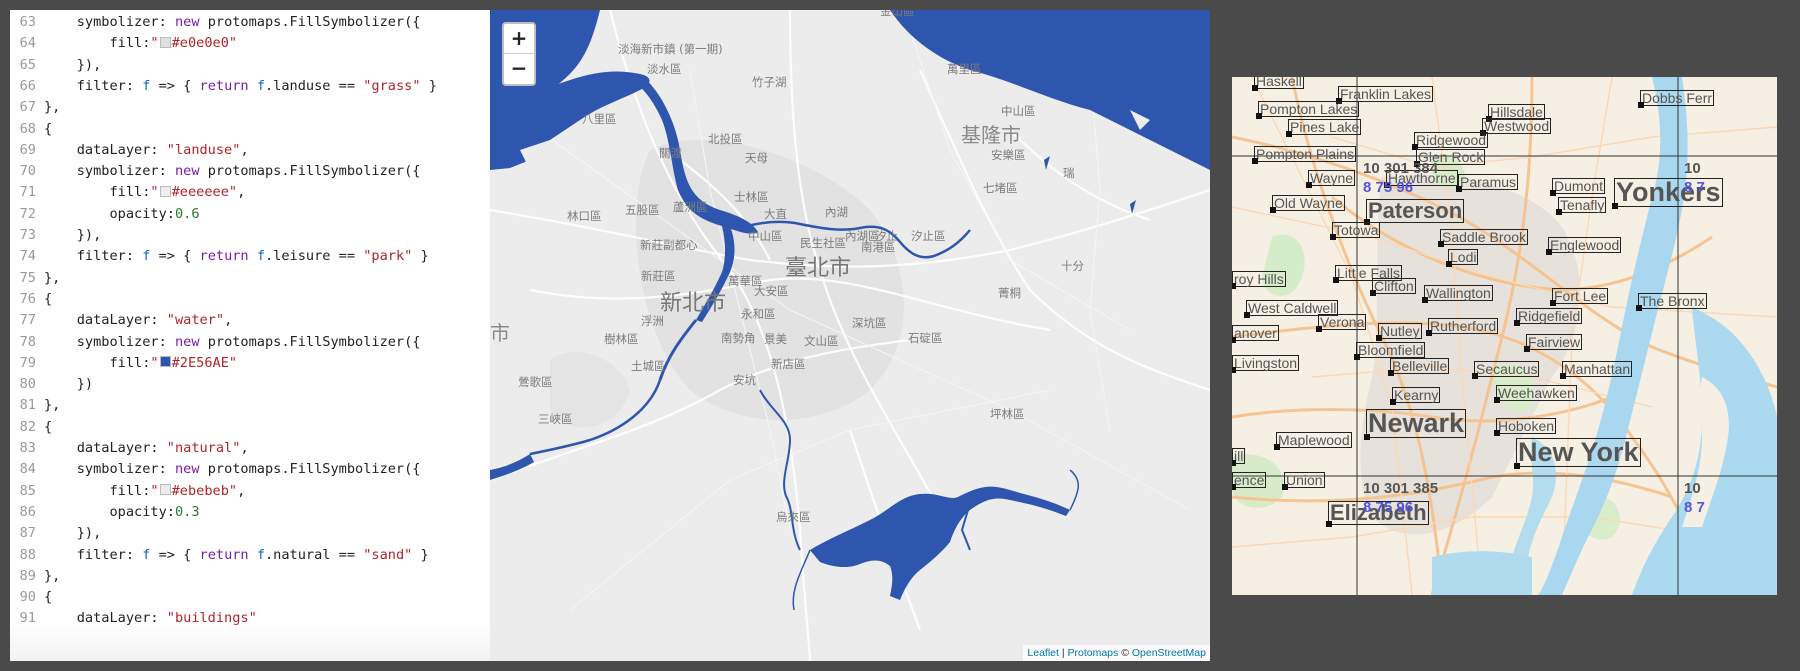  I want to click on place-label: 萬里區, so click(964, 69).